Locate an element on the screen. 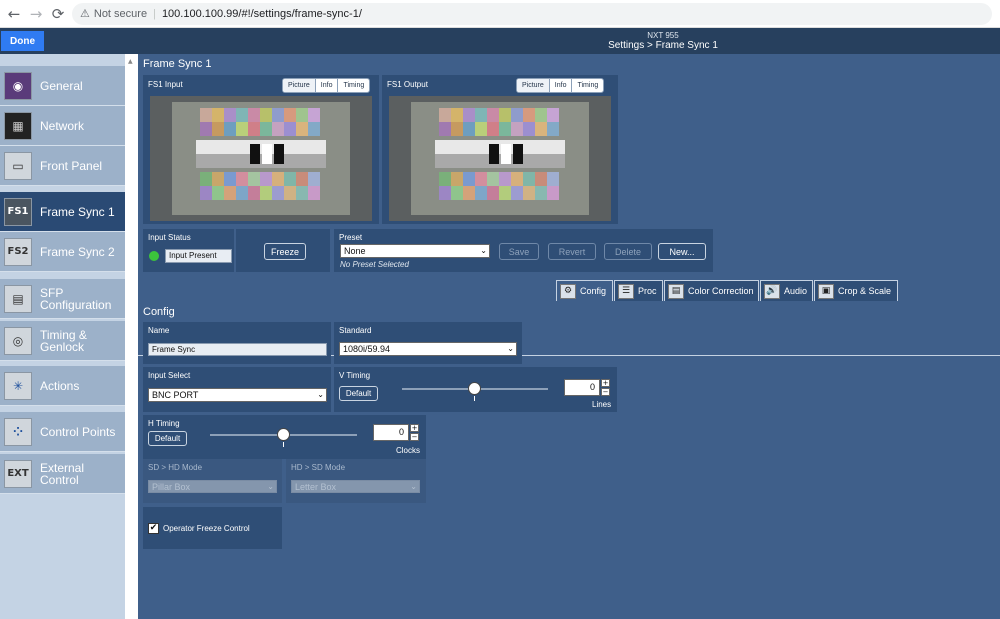 The width and height of the screenshot is (1000, 619). tab-config: ⚙ Config is located at coordinates (584, 290).